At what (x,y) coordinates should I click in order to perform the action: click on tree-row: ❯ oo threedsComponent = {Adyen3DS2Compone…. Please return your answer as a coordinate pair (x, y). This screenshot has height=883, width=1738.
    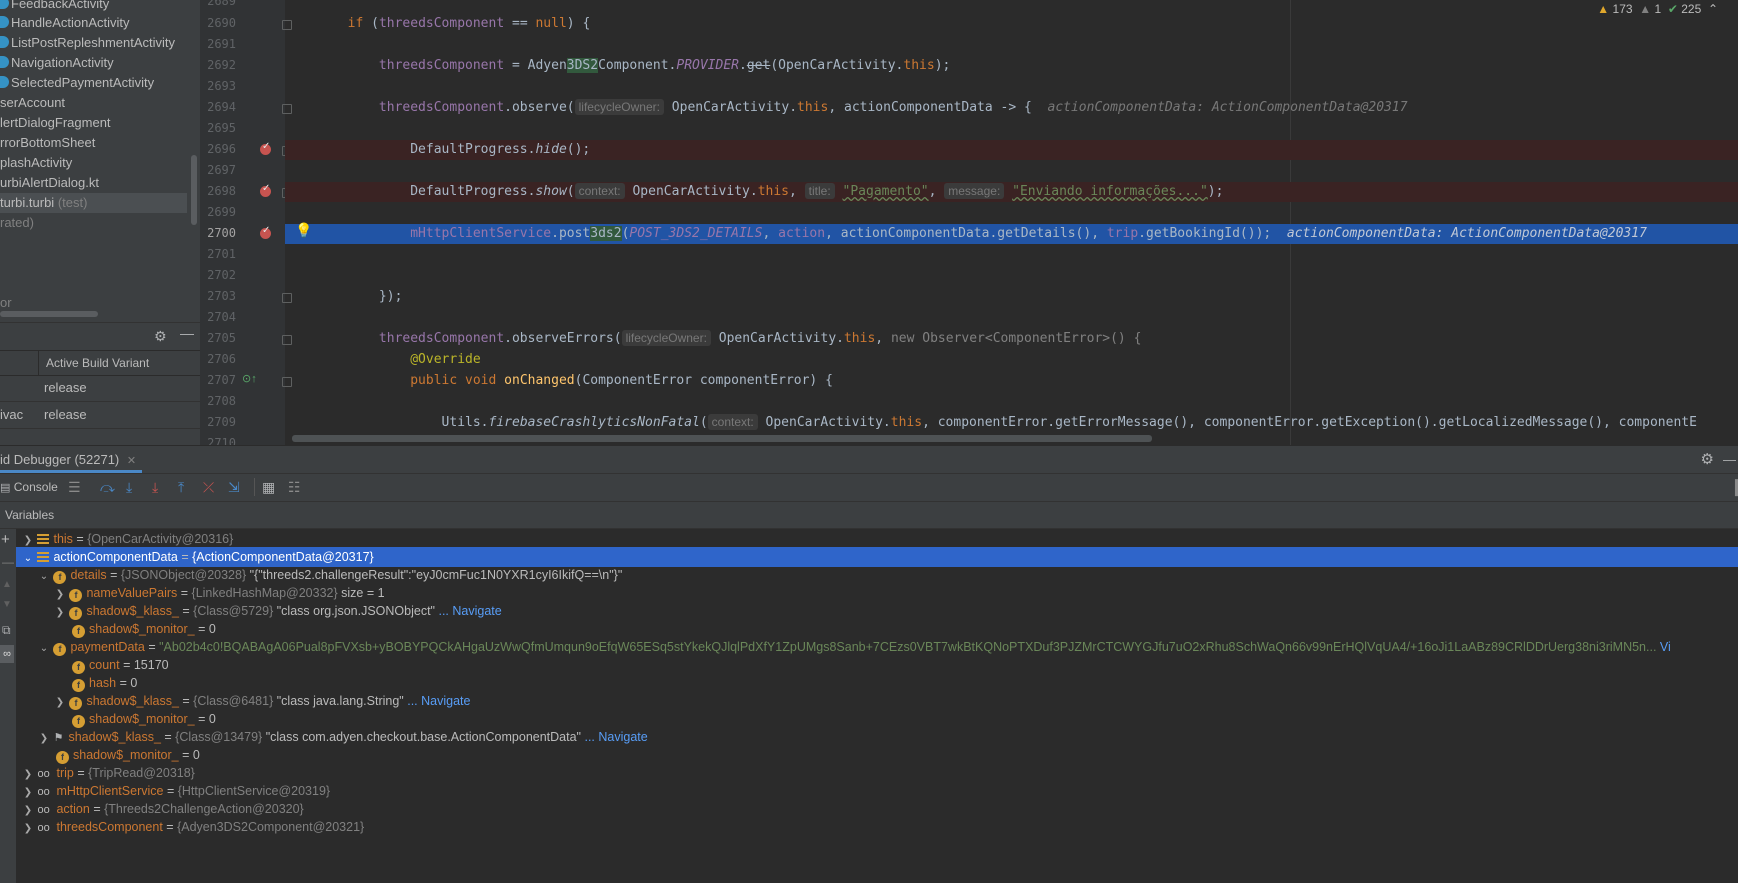
    Looking at the image, I should click on (877, 827).